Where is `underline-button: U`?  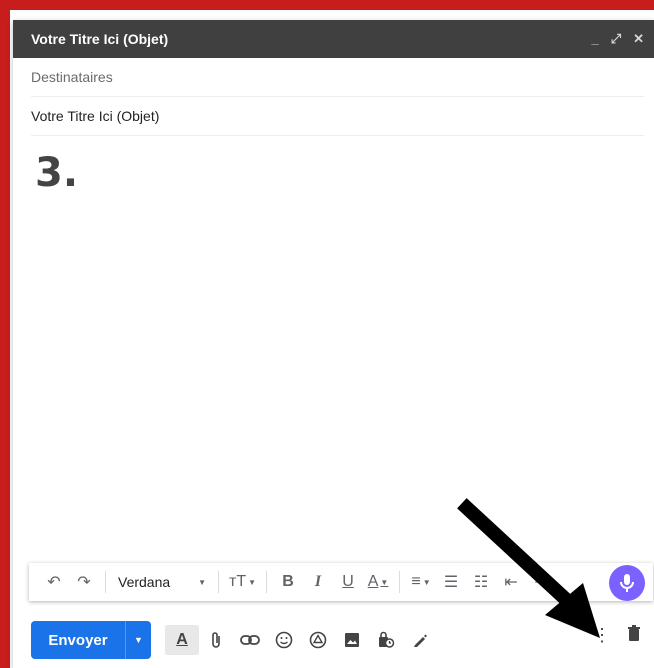 underline-button: U is located at coordinates (348, 582).